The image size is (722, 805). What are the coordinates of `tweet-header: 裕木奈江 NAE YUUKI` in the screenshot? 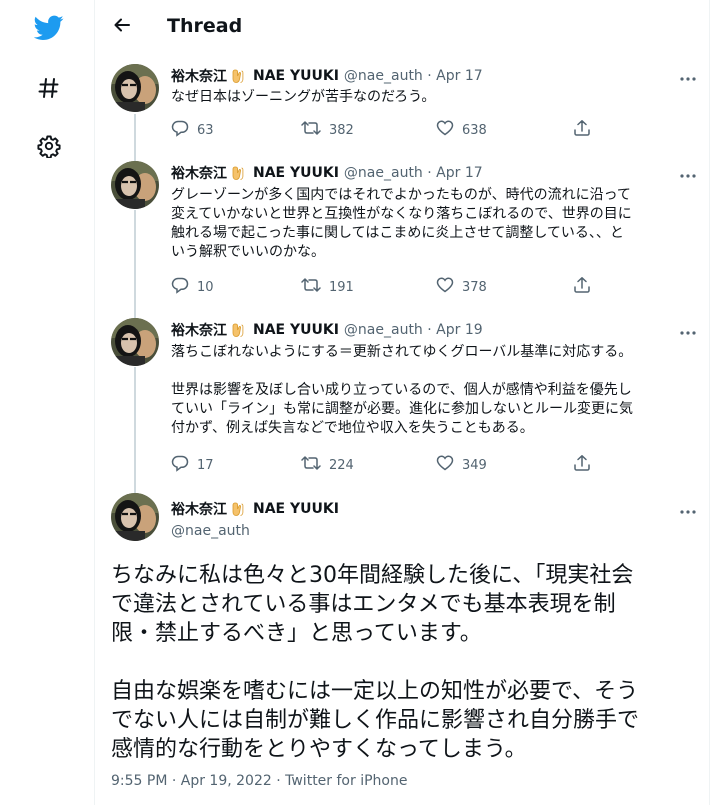 It's located at (255, 509).